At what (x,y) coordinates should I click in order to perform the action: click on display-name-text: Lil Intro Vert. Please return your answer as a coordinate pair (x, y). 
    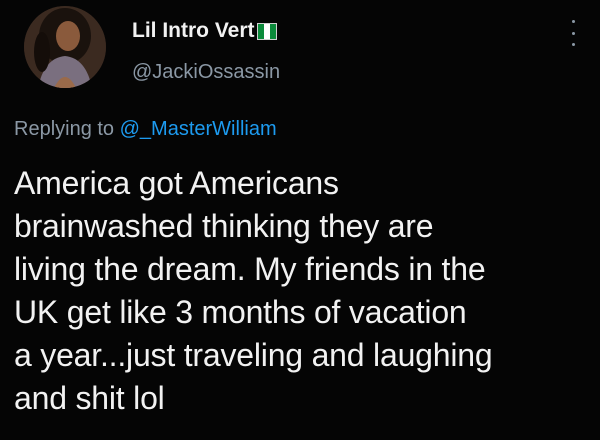
    Looking at the image, I should click on (193, 30).